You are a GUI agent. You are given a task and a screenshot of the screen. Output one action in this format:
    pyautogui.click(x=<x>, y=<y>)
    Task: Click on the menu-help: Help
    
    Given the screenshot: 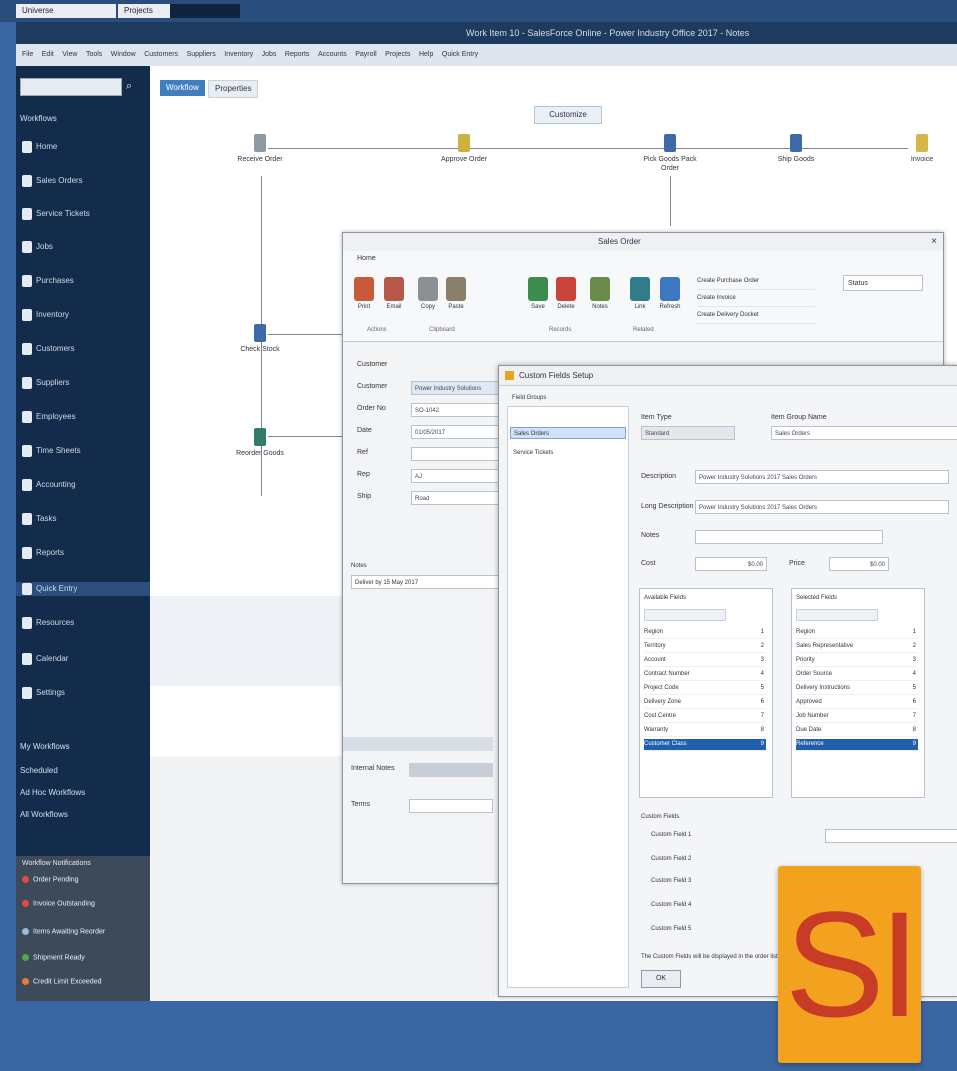 What is the action you would take?
    pyautogui.click(x=426, y=55)
    